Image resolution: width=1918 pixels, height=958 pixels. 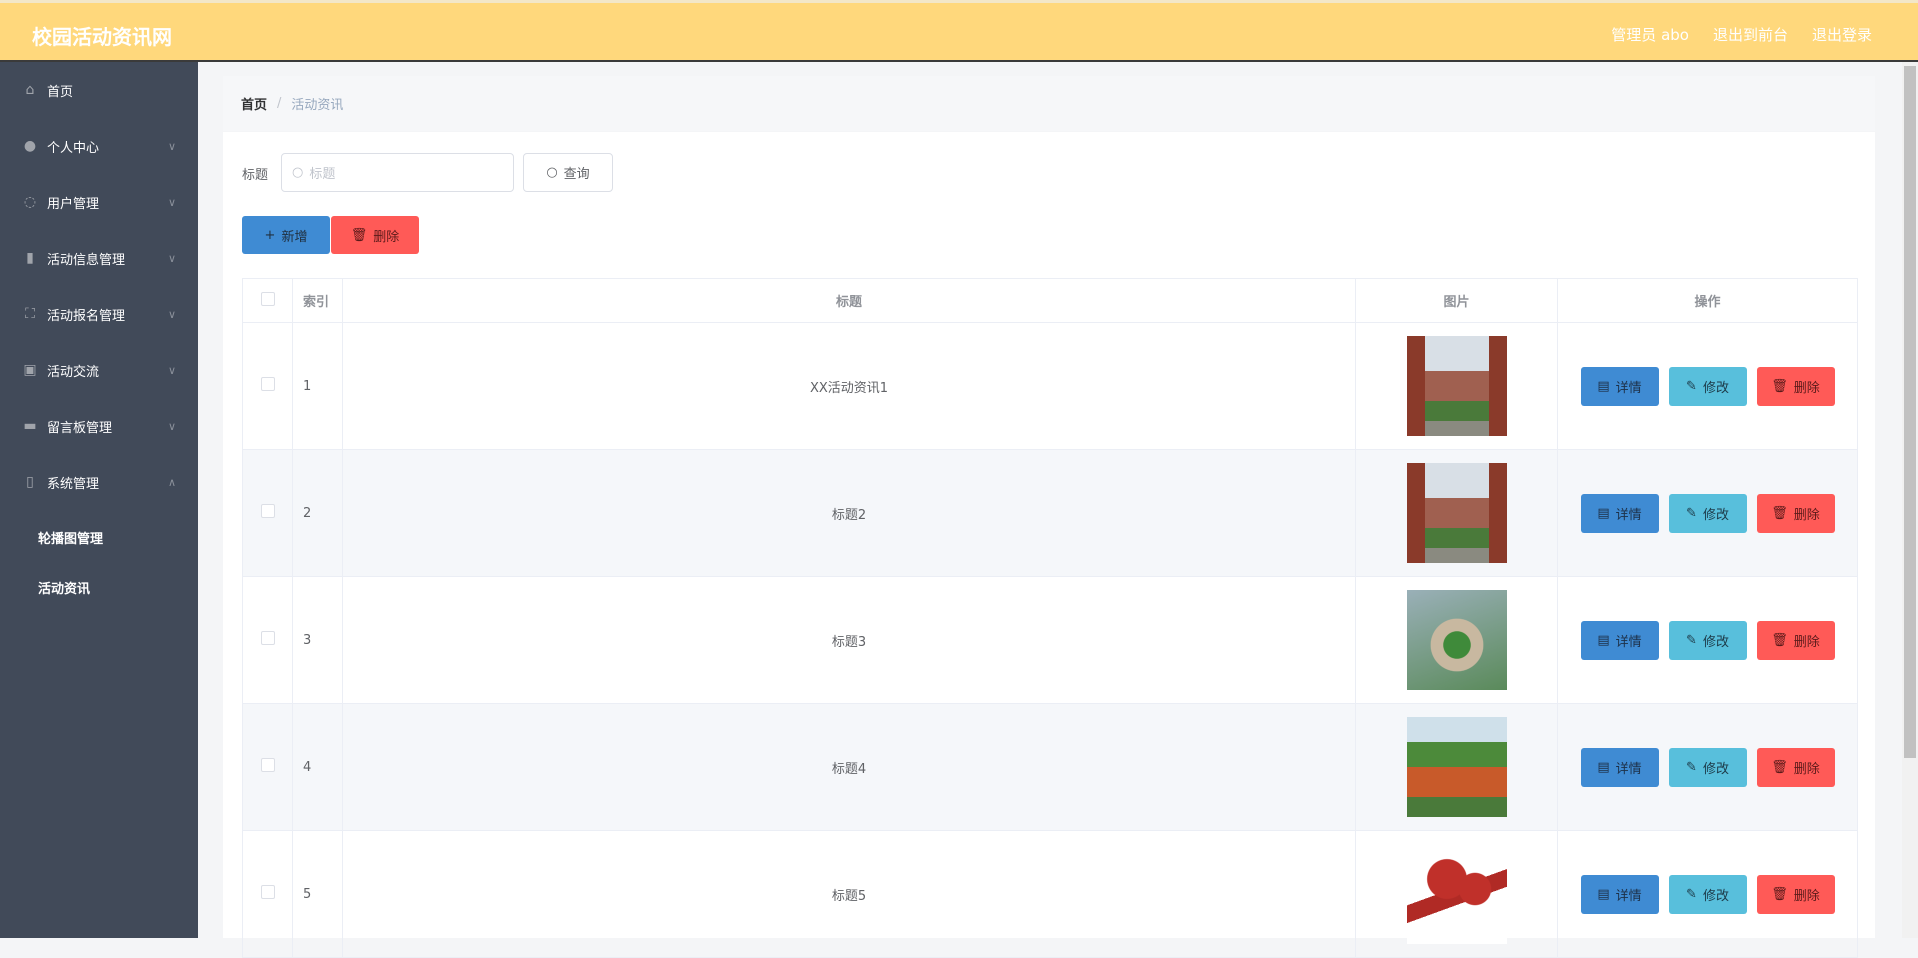 I want to click on select-all-checkbox, so click(x=267, y=298).